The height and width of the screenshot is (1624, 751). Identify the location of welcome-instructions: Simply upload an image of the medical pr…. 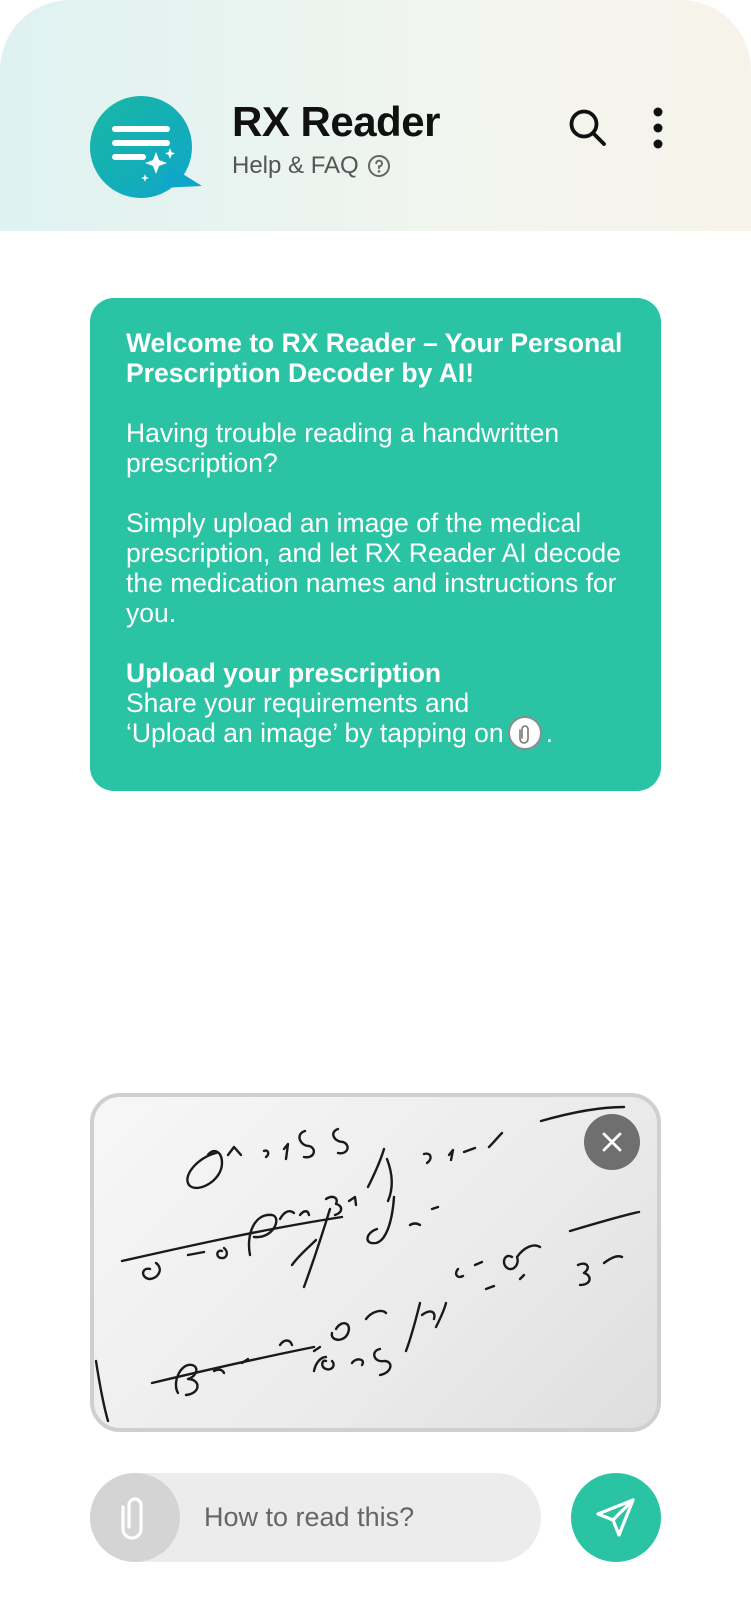
(373, 568).